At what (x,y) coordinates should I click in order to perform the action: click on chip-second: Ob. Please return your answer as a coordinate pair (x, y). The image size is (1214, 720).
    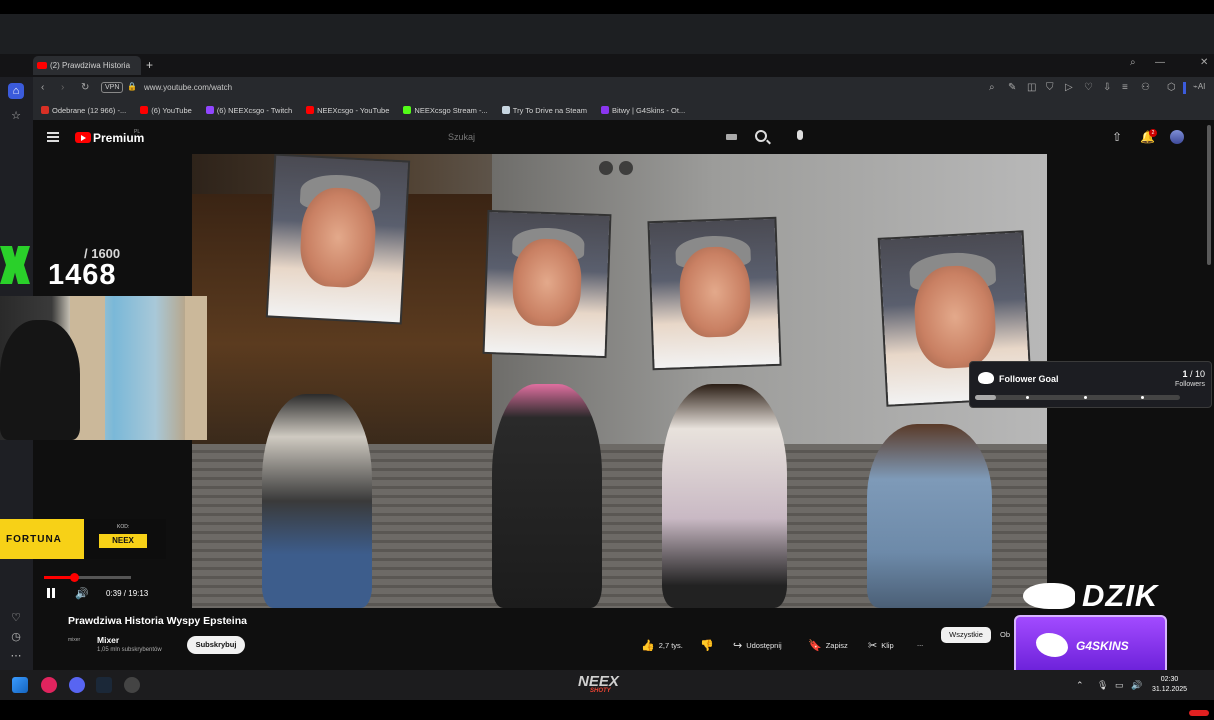
    Looking at the image, I should click on (1005, 634).